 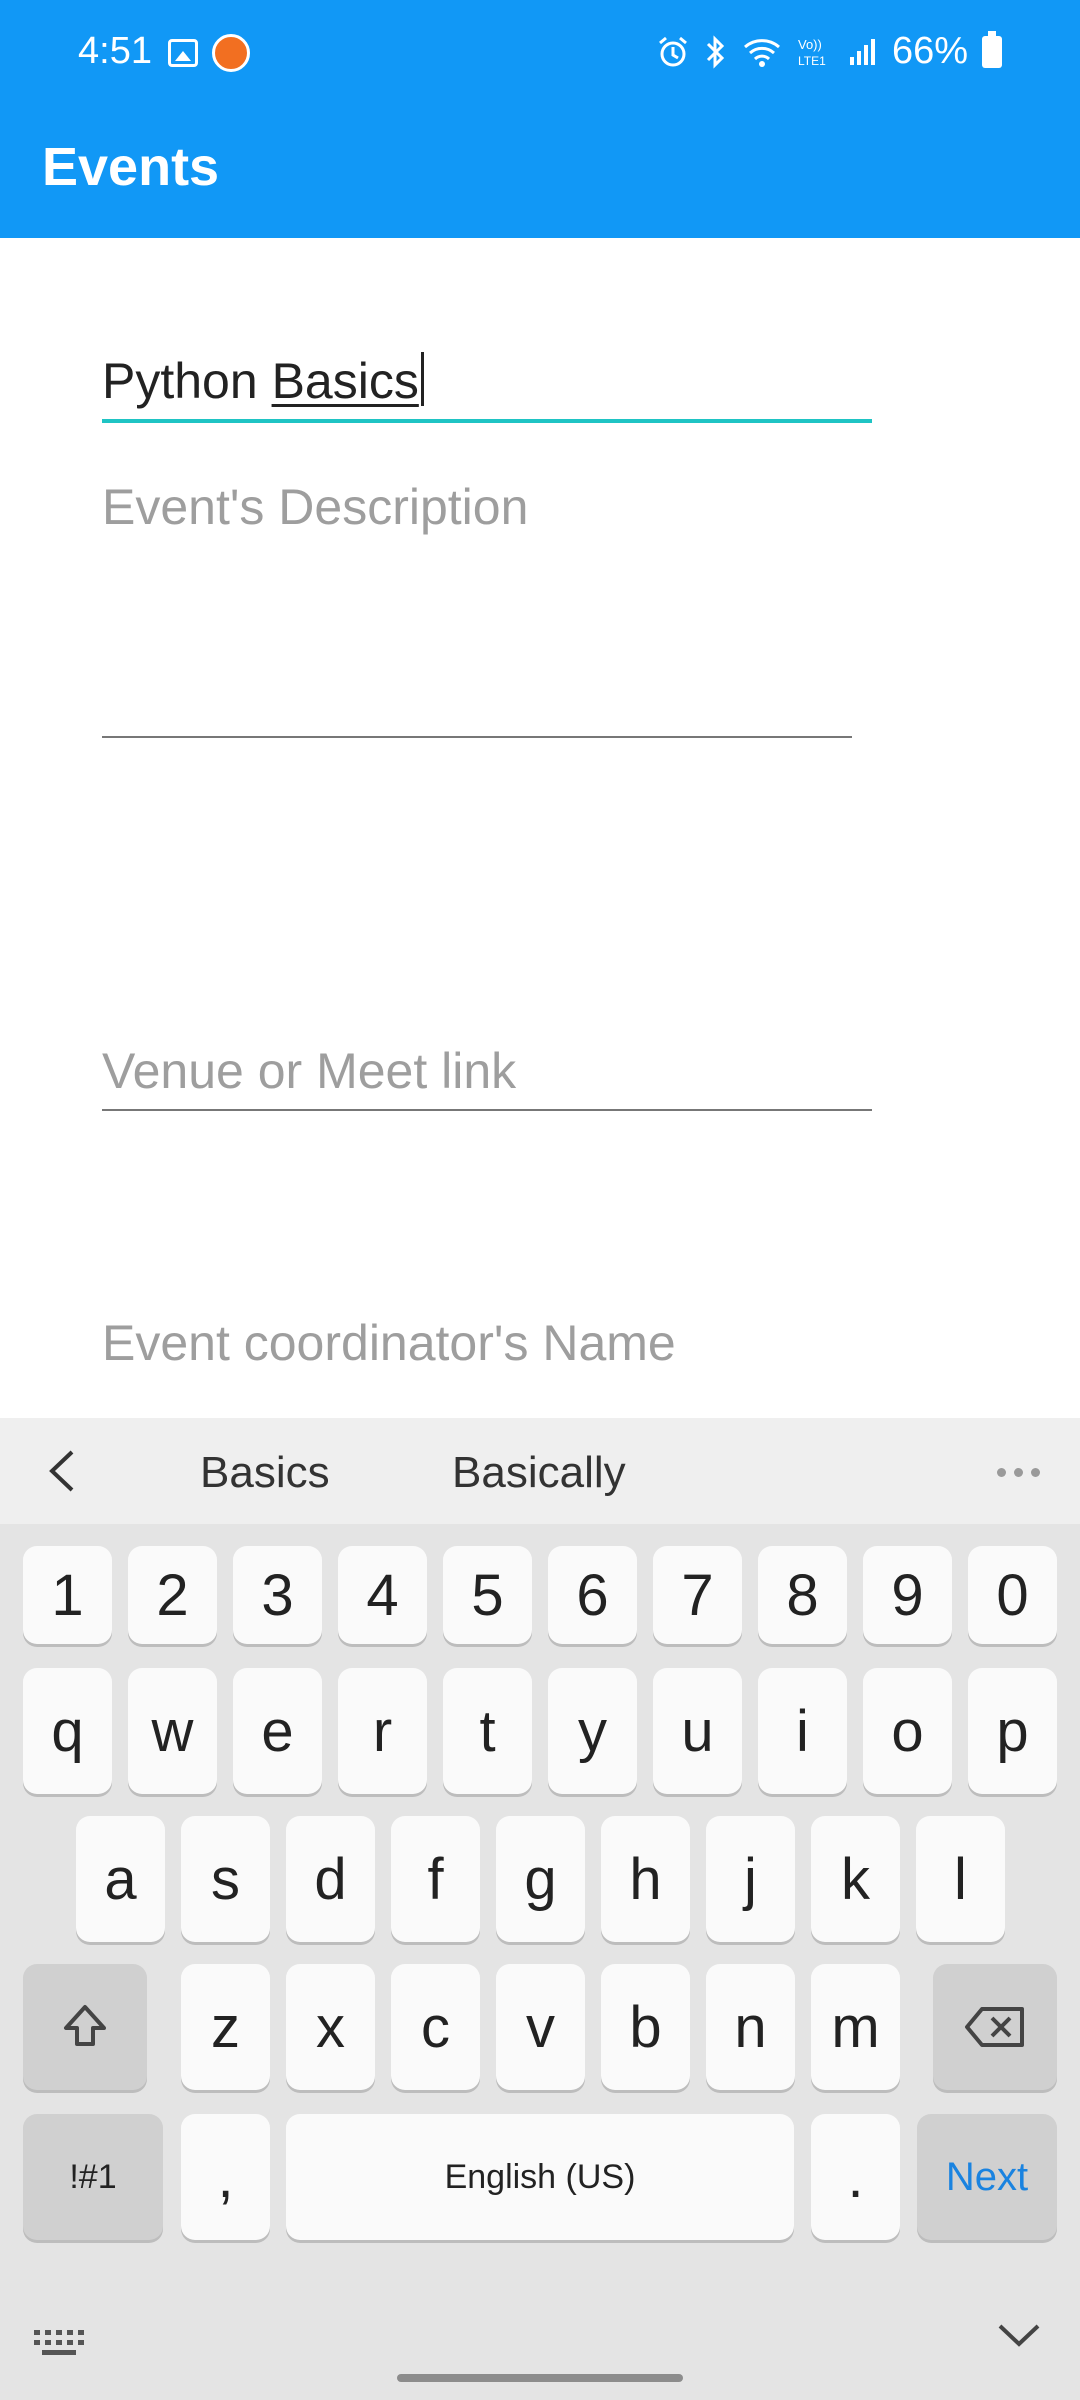 I want to click on key-h: h, so click(x=645, y=1879).